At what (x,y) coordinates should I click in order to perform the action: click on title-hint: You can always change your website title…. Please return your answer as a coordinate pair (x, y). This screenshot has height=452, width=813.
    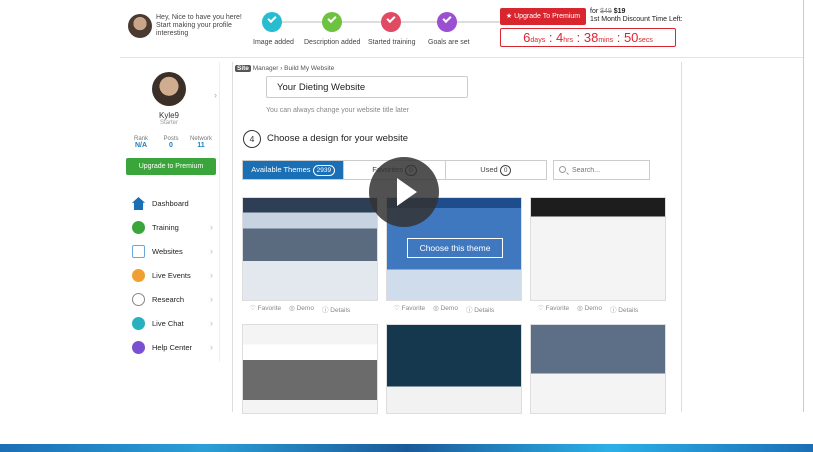
    Looking at the image, I should click on (337, 110).